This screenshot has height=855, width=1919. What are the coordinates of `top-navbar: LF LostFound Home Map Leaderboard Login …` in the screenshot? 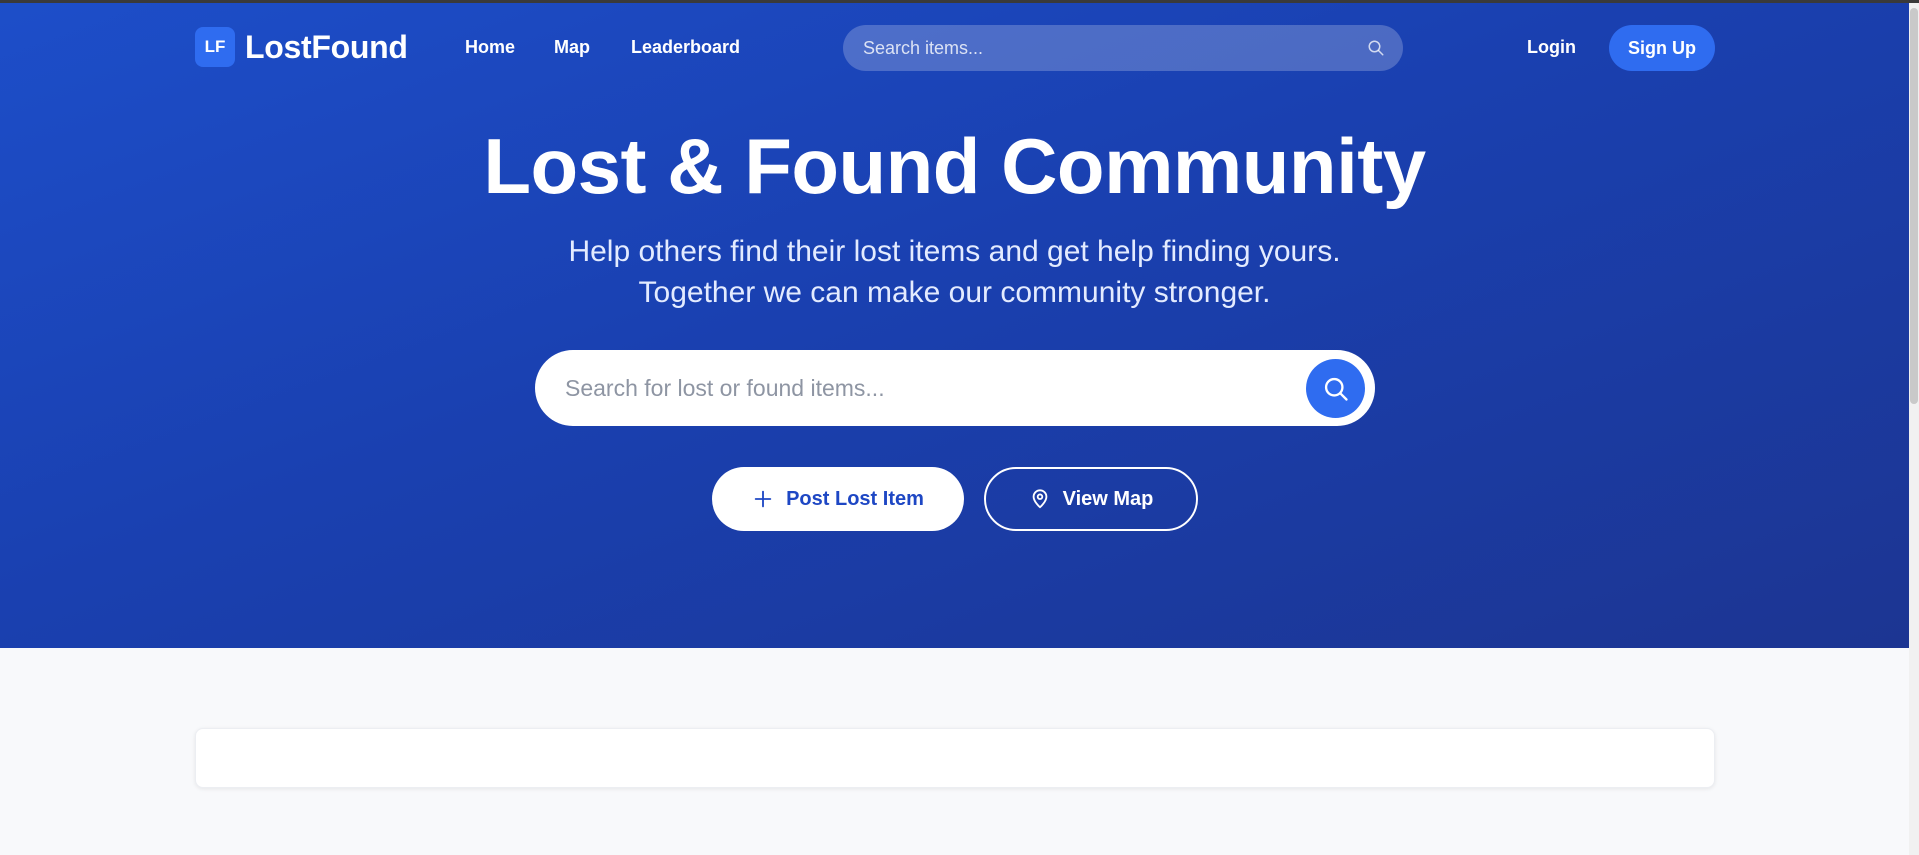 It's located at (955, 48).